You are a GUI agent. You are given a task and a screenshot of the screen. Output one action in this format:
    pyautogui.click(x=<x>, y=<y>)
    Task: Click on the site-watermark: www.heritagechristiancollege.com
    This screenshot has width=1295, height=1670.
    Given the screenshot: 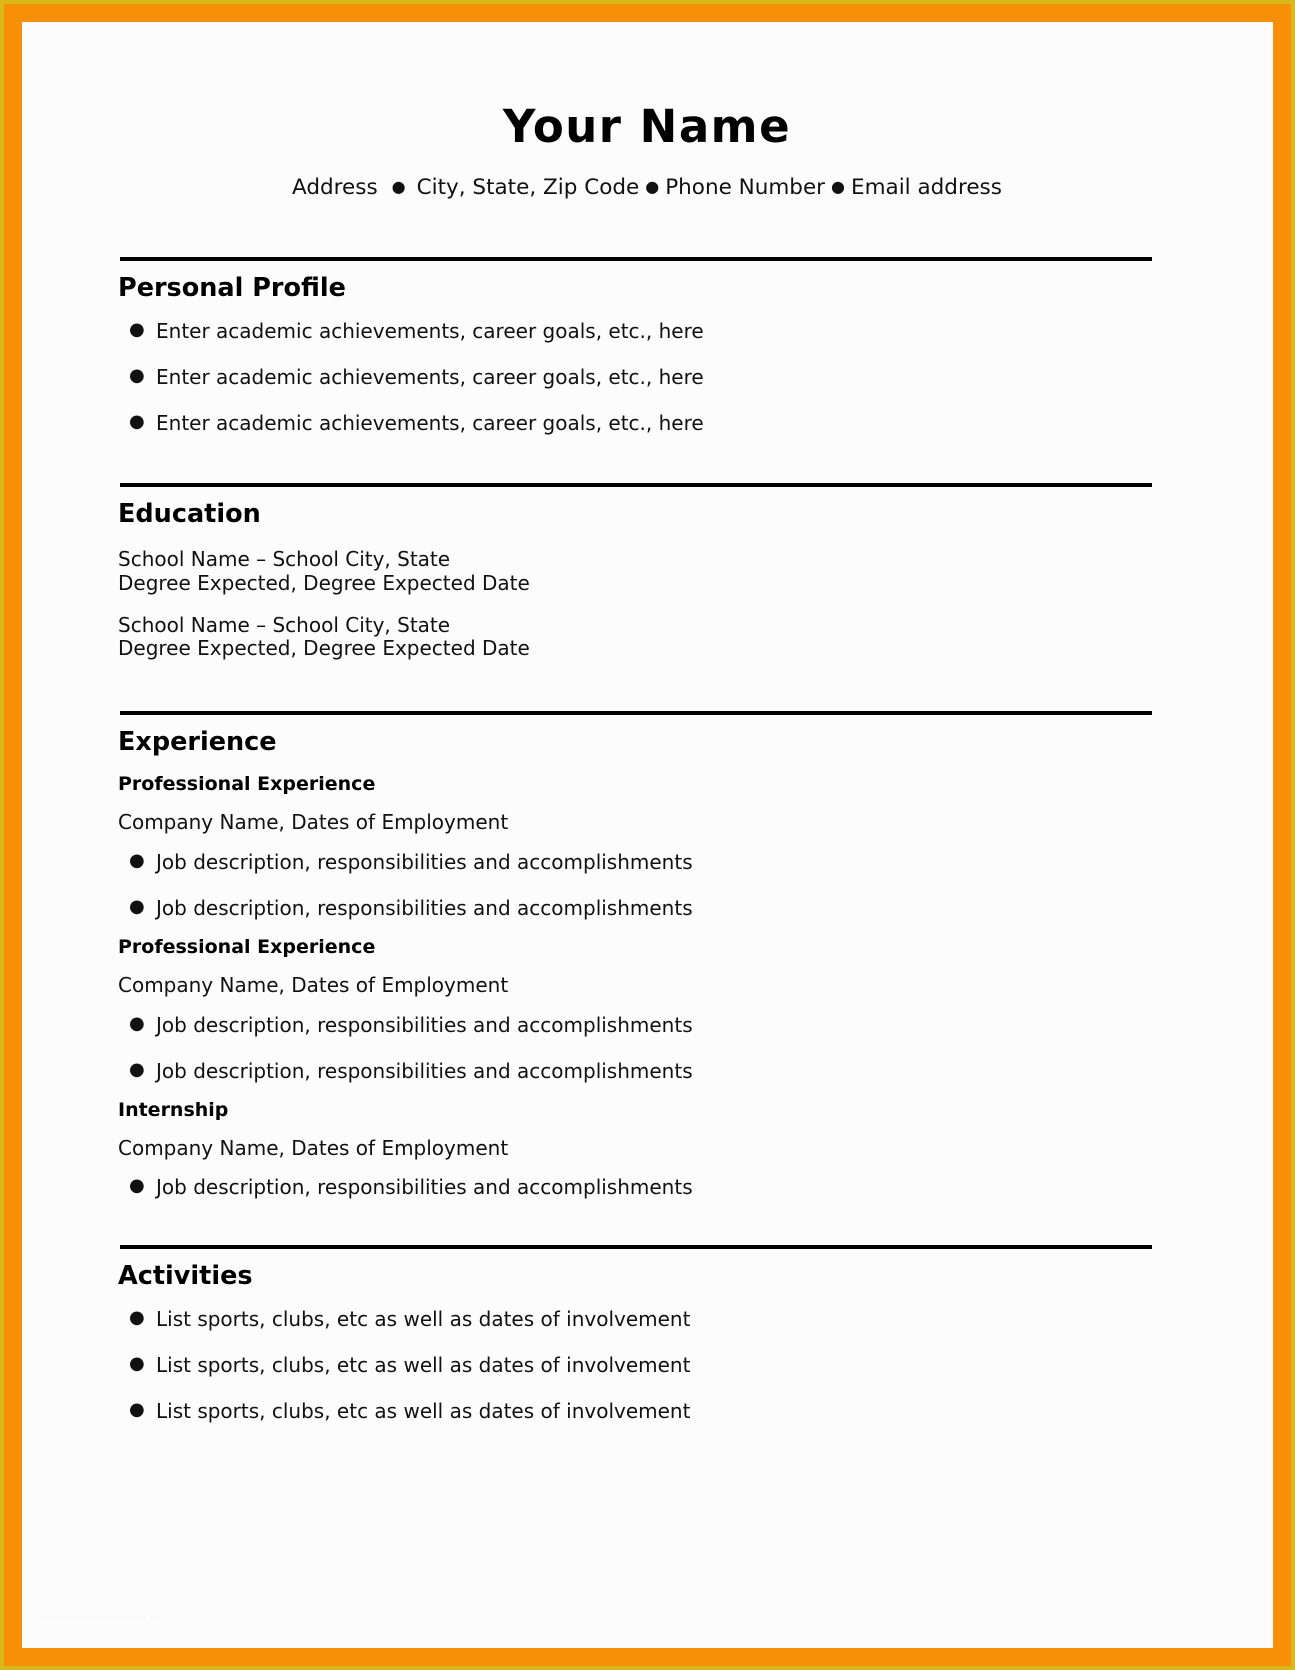 What is the action you would take?
    pyautogui.click(x=101, y=1618)
    